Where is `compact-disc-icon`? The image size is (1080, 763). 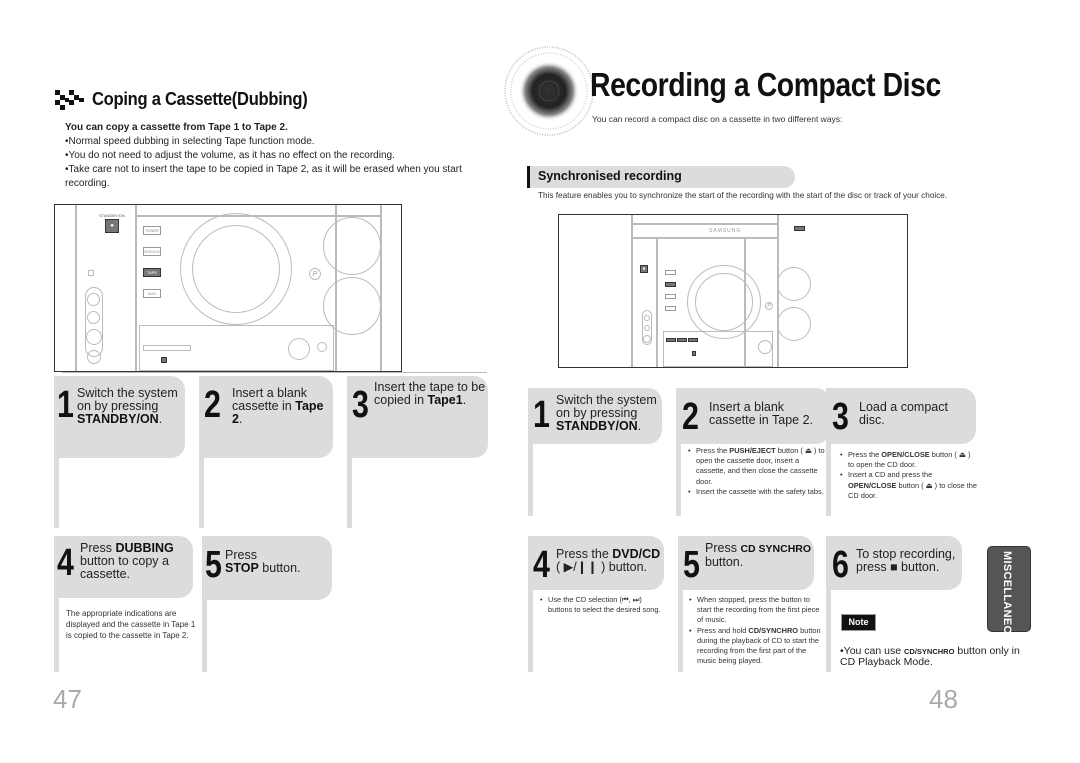
compact-disc-icon is located at coordinates (549, 91).